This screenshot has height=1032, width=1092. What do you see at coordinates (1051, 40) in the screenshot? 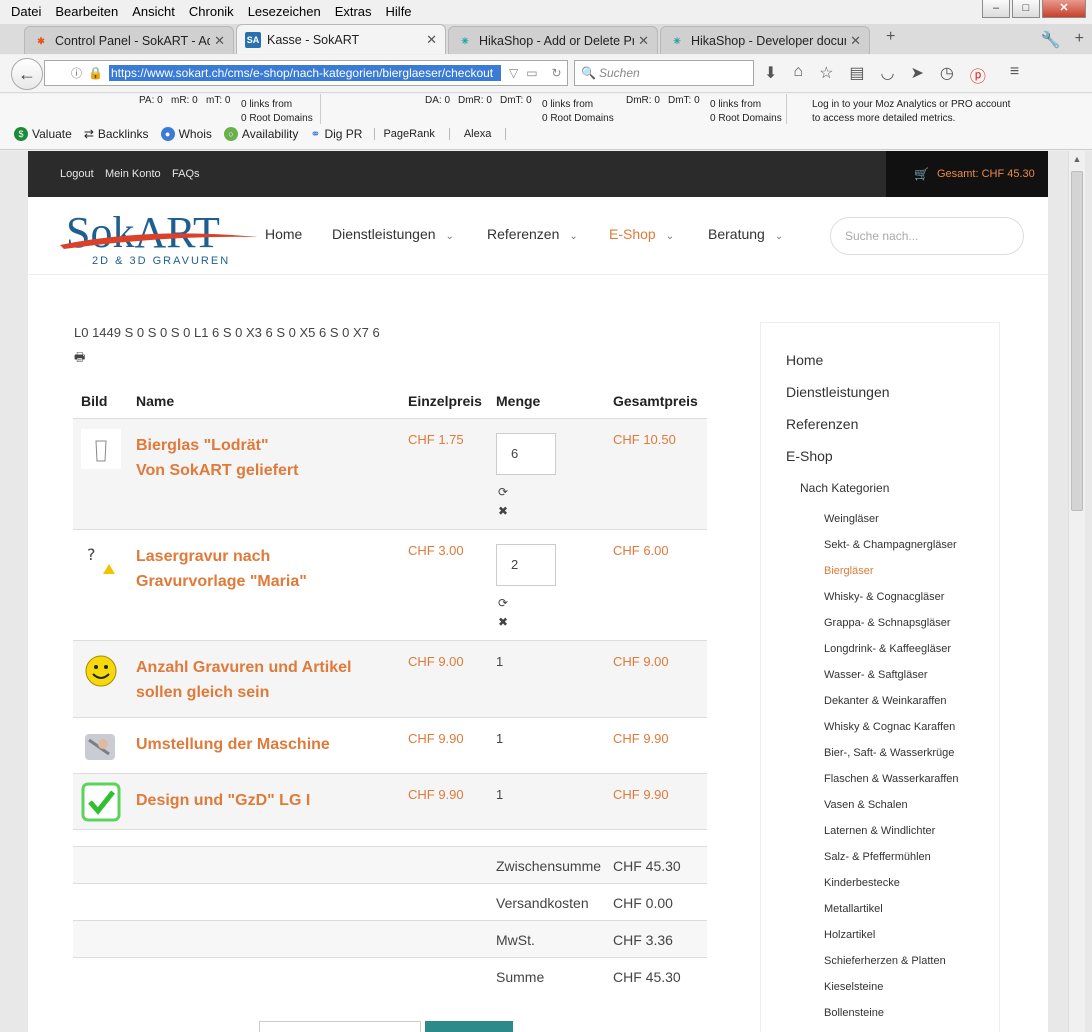
I see `wrench-icon: 🔧` at bounding box center [1051, 40].